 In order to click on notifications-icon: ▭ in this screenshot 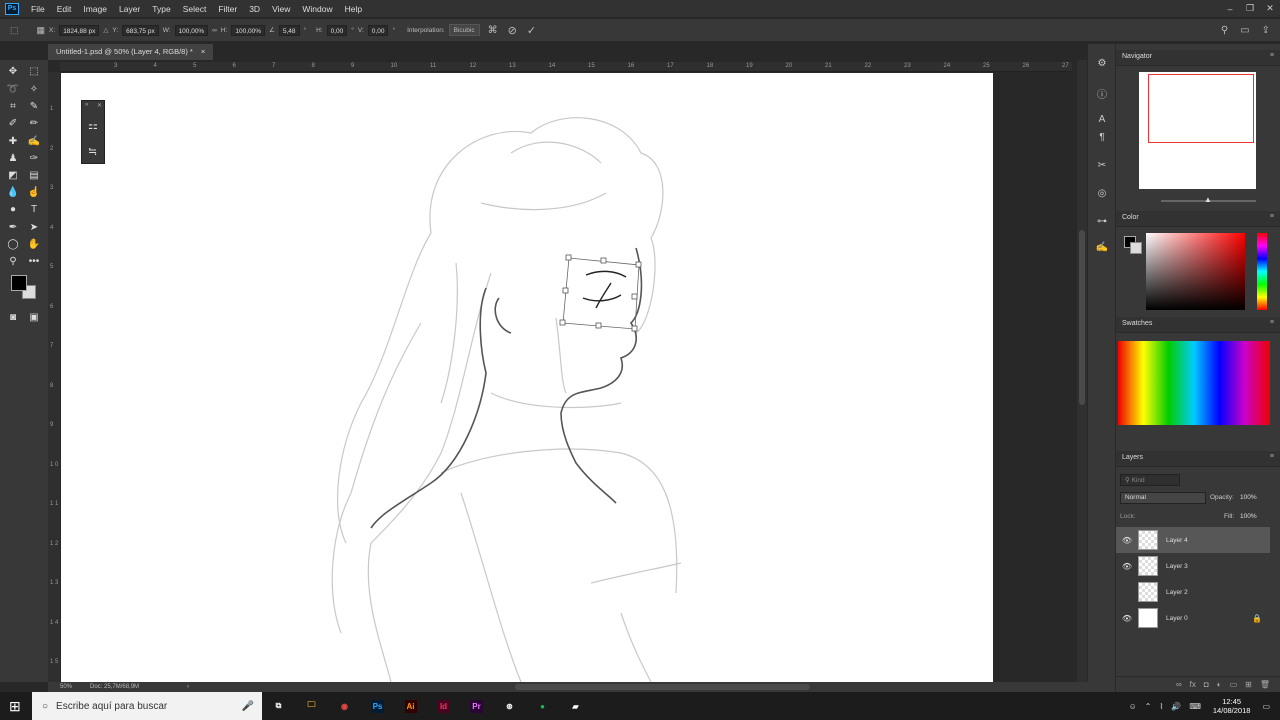, I will do `click(1266, 706)`.